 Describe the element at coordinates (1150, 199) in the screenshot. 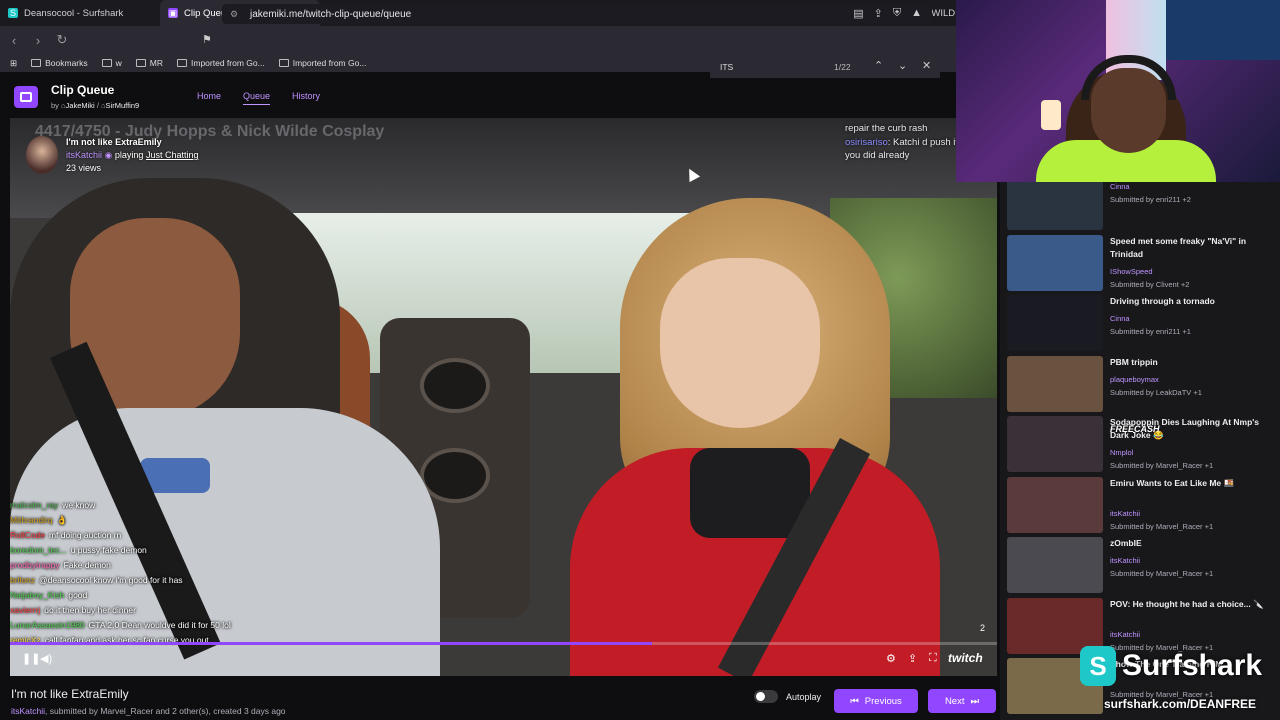

I see `queue-item-submitter: Submitted by enri211 +2` at that location.